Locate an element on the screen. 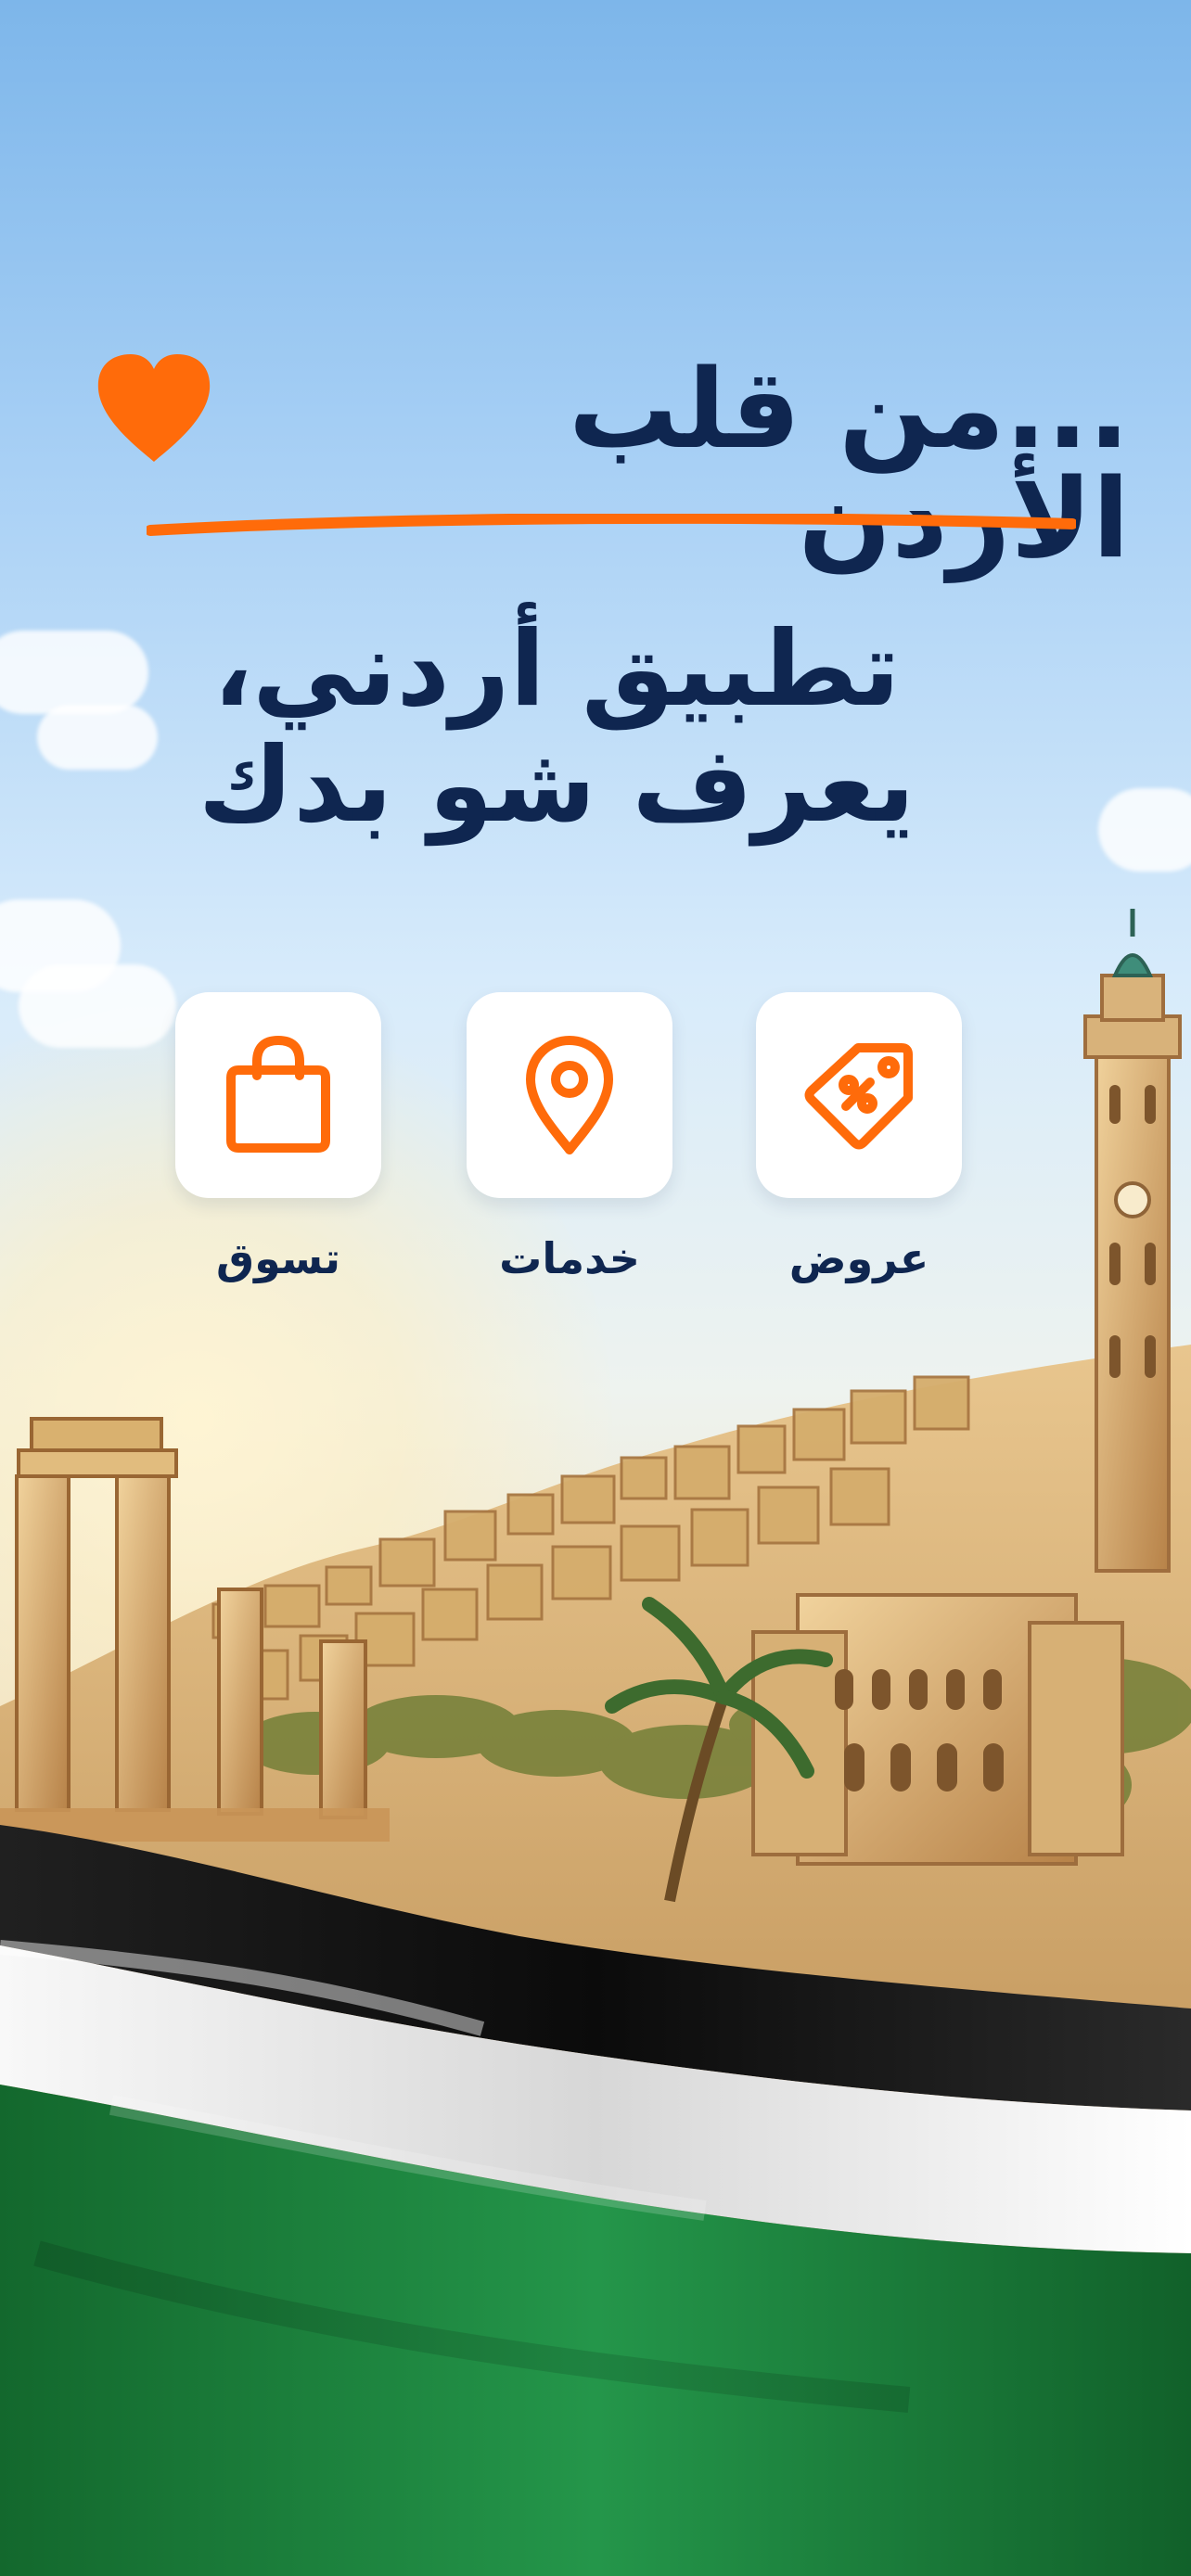 This screenshot has height=2576, width=1191. heart-icon is located at coordinates (154, 408).